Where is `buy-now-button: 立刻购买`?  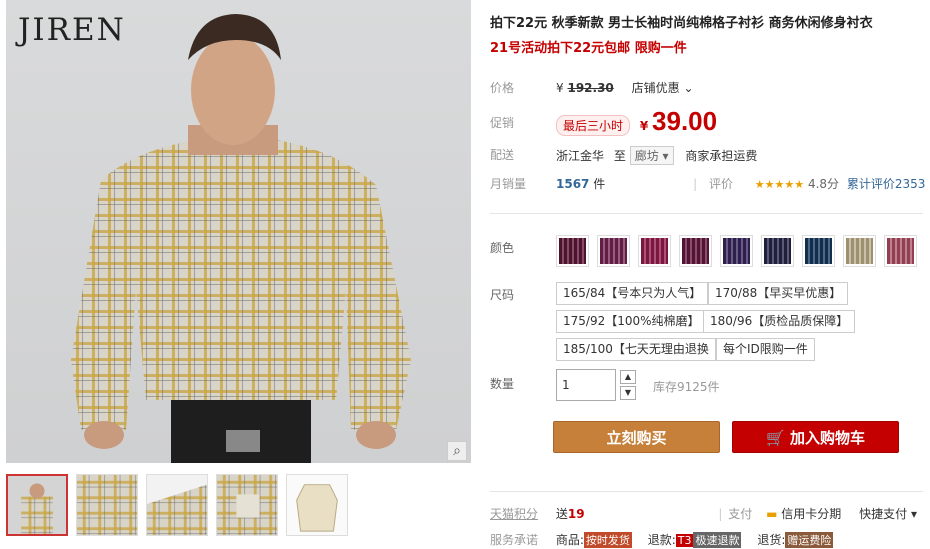
buy-now-button: 立刻购买 is located at coordinates (636, 437).